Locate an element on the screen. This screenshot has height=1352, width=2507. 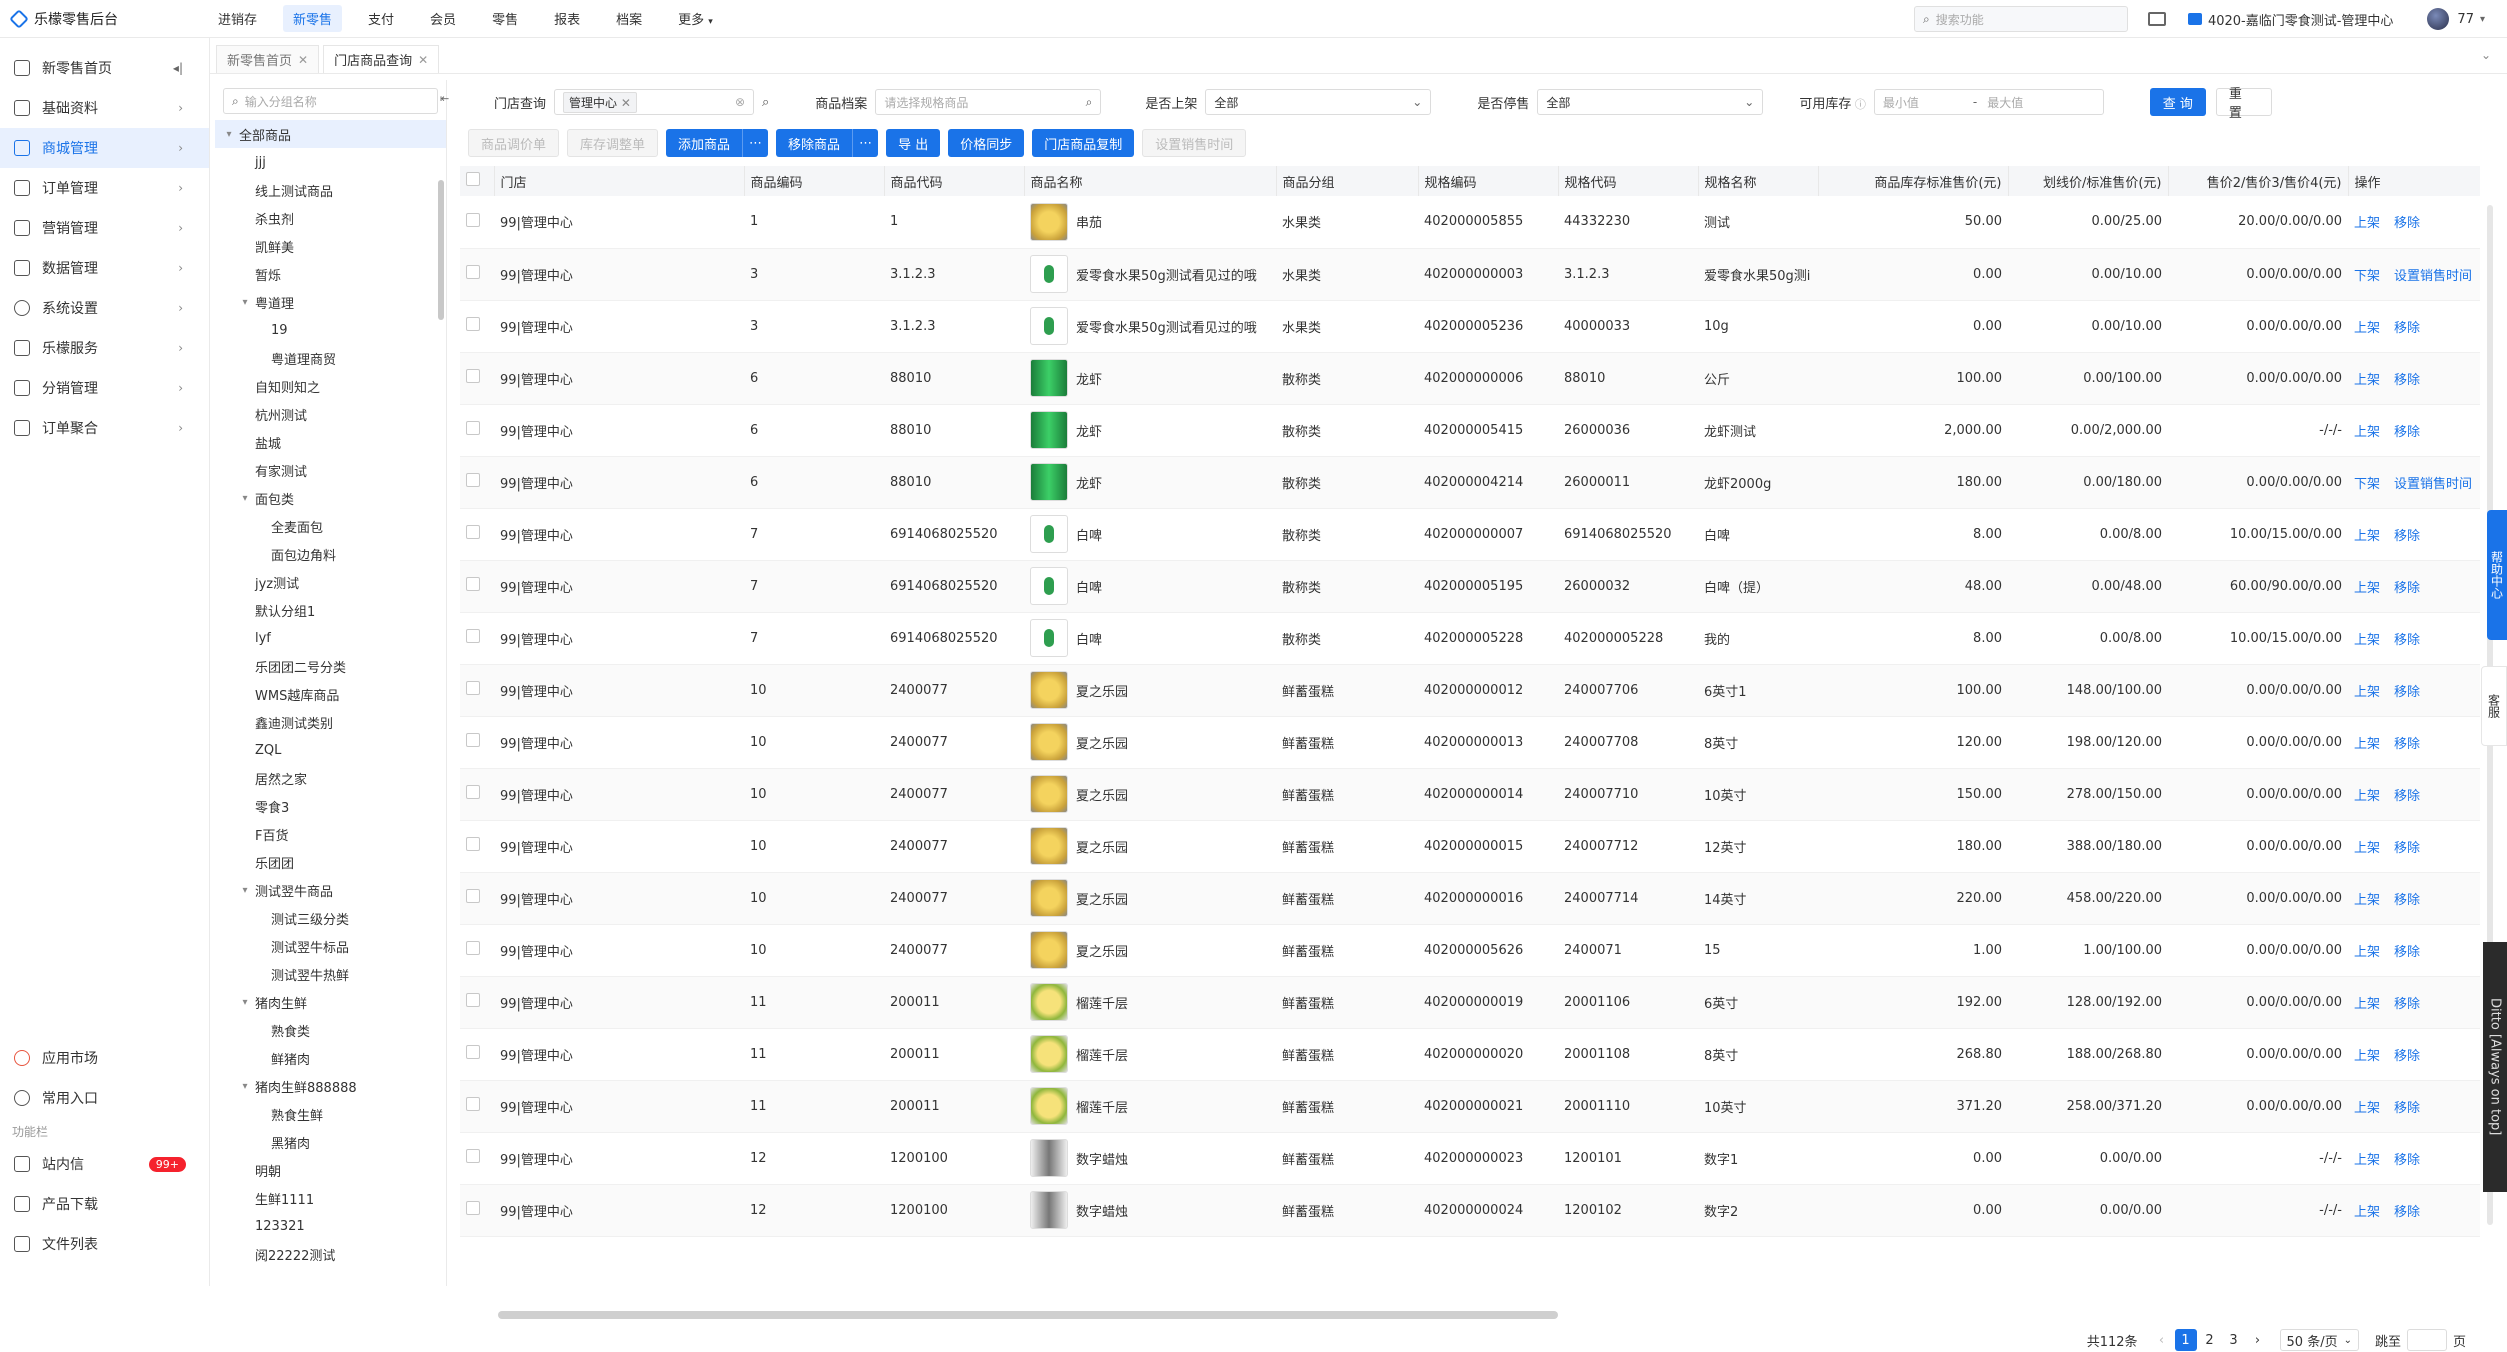
add-product-button: 添加商品 is located at coordinates (704, 143).